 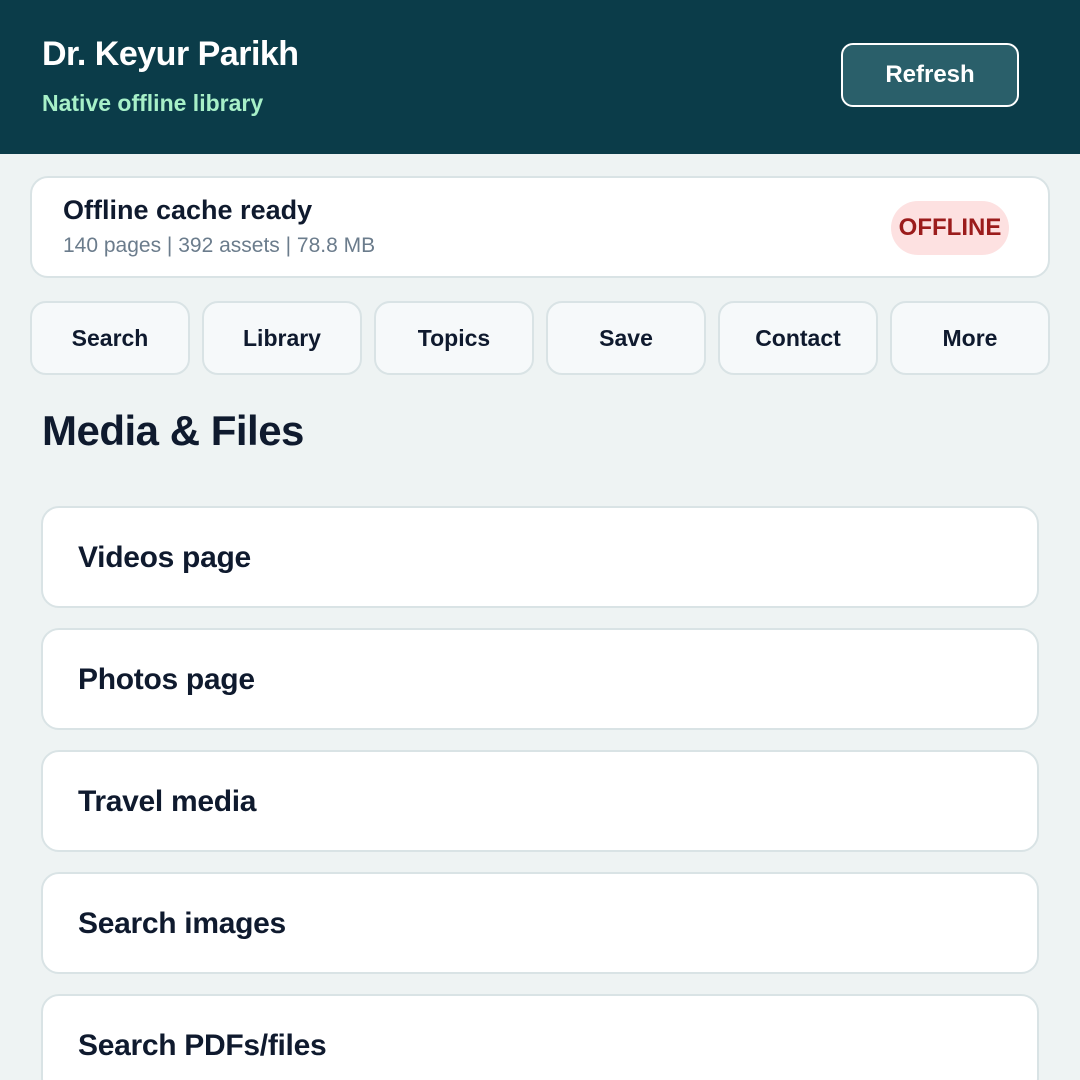 What do you see at coordinates (164, 557) in the screenshot?
I see `list-item-label: Videos page` at bounding box center [164, 557].